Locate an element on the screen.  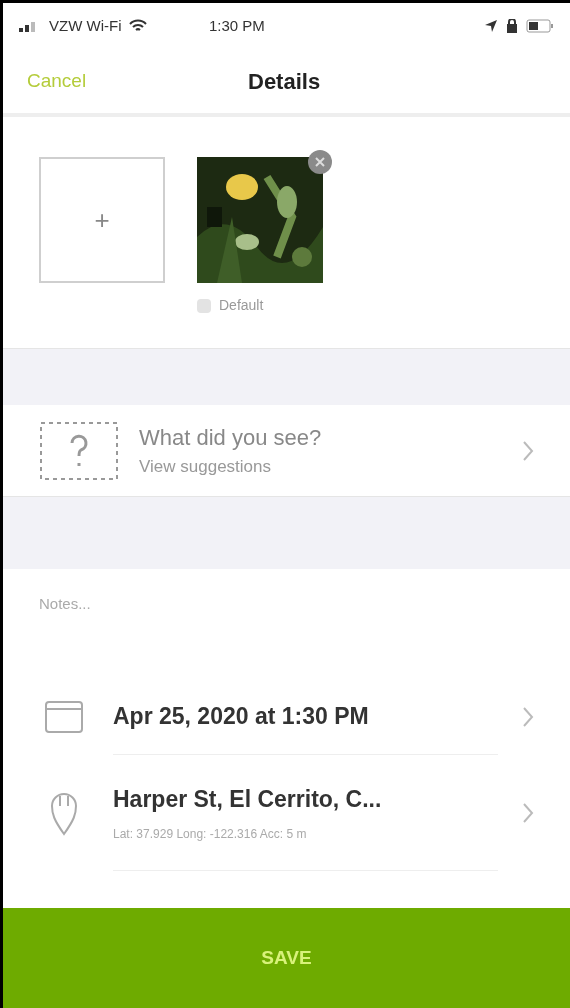
lock-icon is located at coordinates (512, 26).